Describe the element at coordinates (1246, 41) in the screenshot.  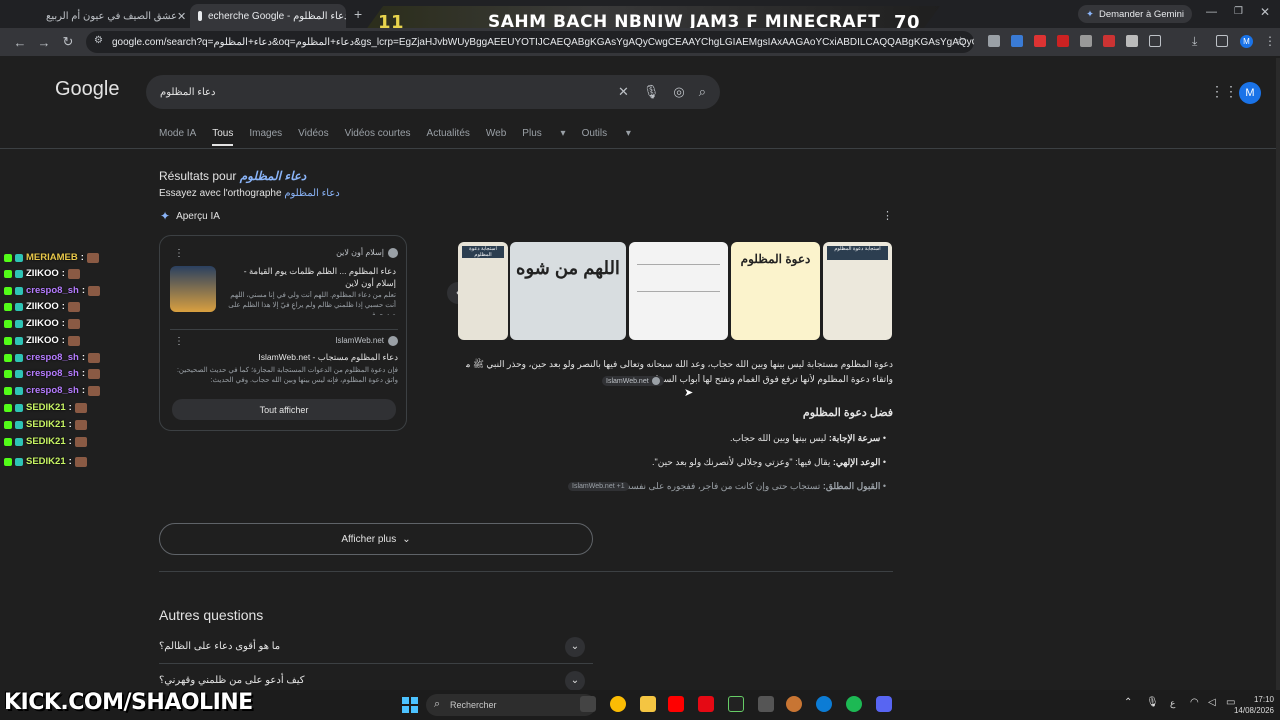
I see `profile-avatar: M` at that location.